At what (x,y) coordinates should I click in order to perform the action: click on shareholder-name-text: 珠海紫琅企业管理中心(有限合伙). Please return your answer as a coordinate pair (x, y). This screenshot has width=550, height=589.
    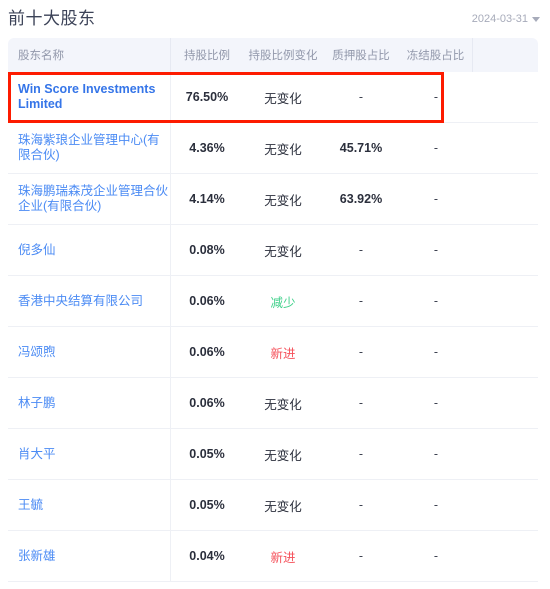
    Looking at the image, I should click on (89, 147).